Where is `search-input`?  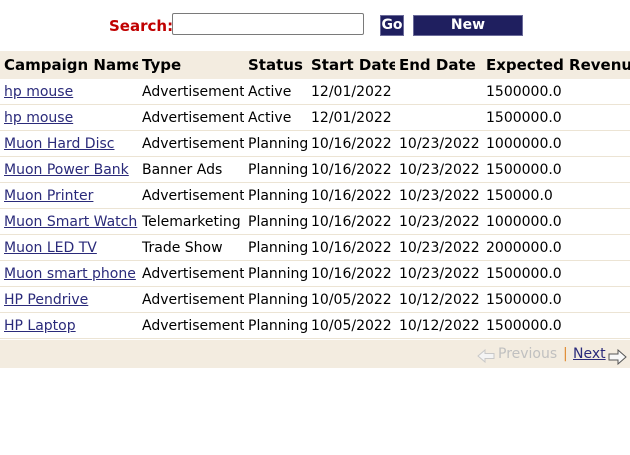 search-input is located at coordinates (268, 24).